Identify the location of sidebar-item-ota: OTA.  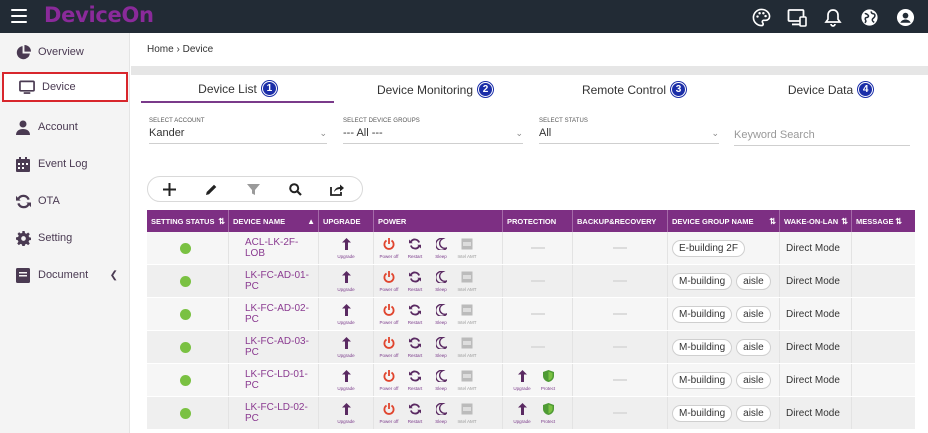
(65, 201).